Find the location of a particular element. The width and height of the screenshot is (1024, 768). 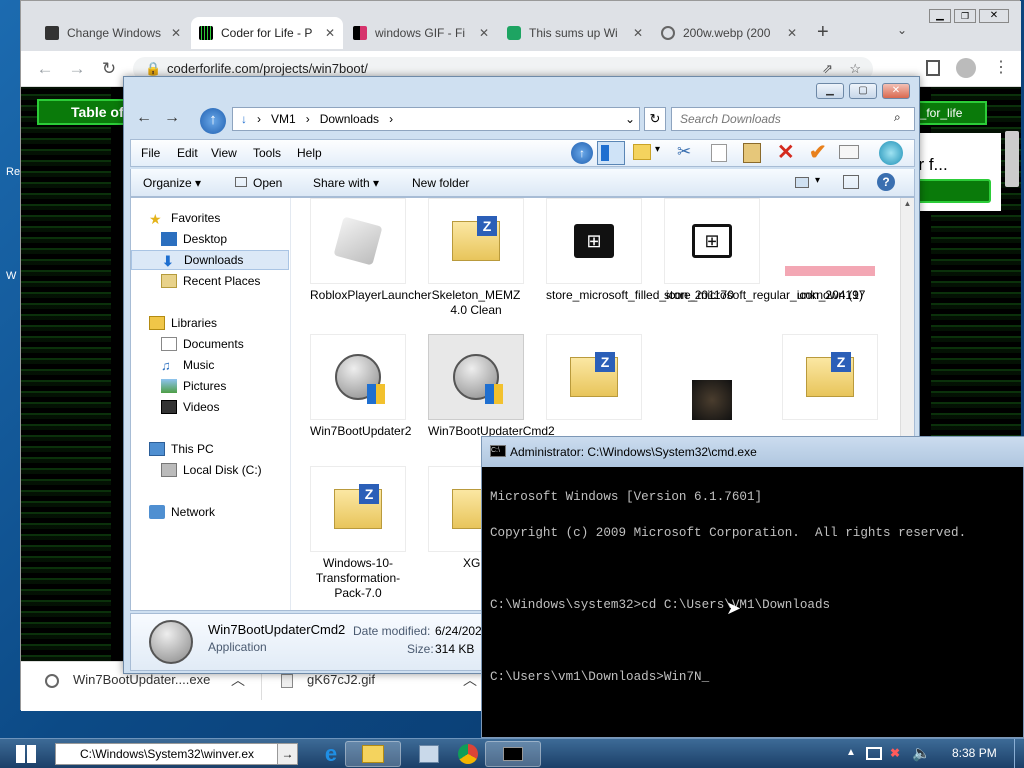

reload-icon: ↻ is located at coordinates (109, 69).